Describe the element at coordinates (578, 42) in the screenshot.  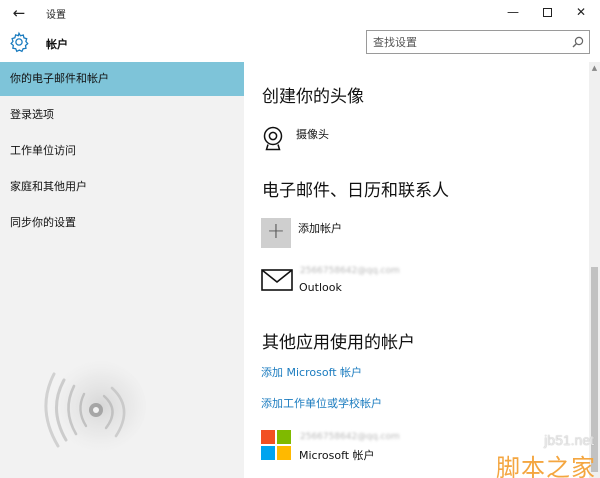
I see `search-icon` at that location.